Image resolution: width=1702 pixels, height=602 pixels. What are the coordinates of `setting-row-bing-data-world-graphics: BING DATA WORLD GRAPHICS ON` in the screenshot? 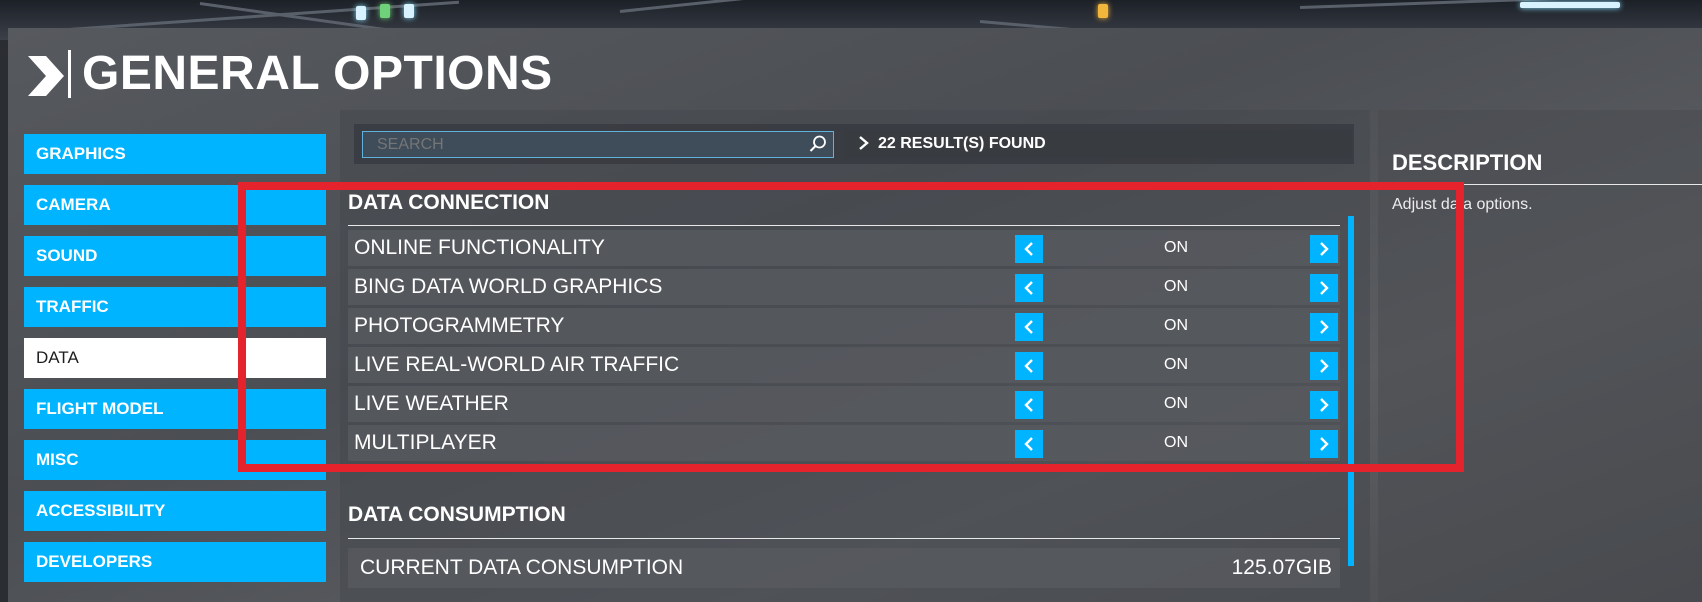 It's located at (844, 287).